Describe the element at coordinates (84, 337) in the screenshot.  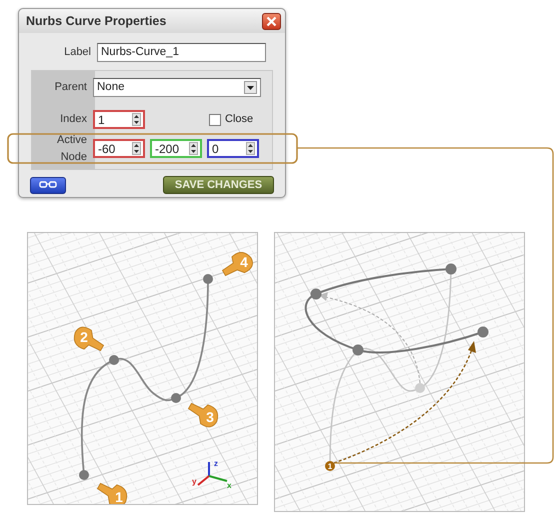
I see `step-number: 2` at that location.